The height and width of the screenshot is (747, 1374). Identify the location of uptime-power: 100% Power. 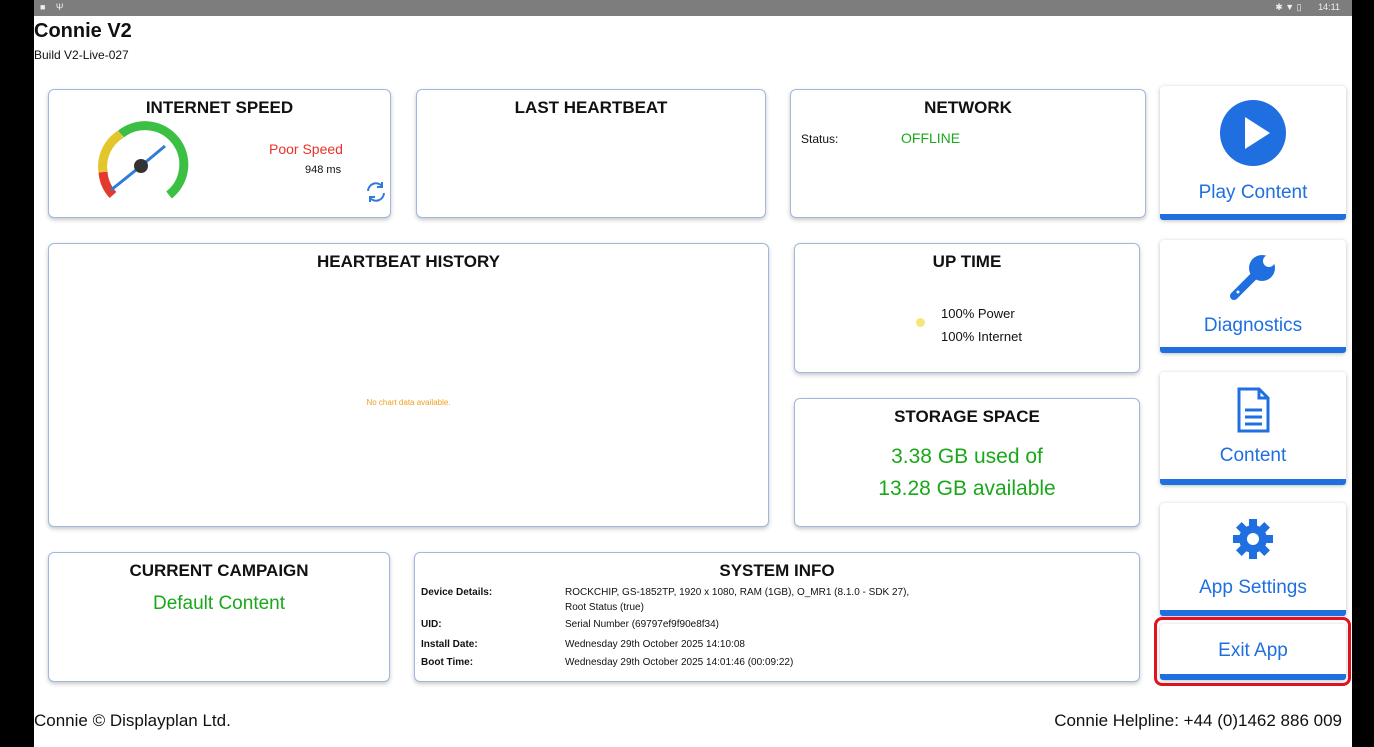
(978, 313).